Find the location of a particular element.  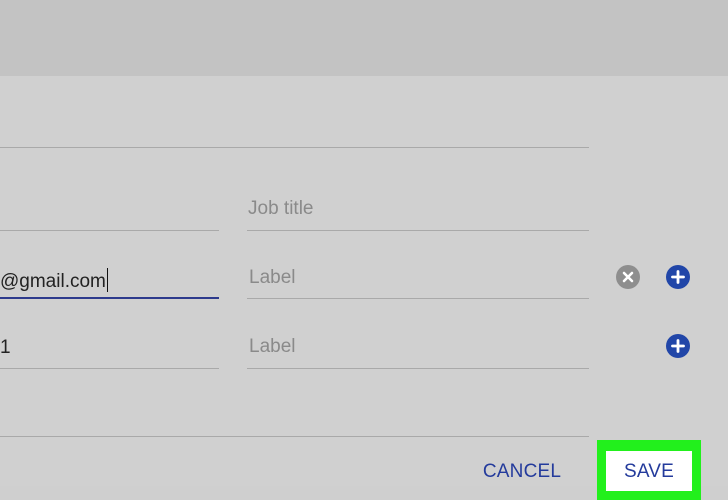

add-email-button is located at coordinates (678, 277).